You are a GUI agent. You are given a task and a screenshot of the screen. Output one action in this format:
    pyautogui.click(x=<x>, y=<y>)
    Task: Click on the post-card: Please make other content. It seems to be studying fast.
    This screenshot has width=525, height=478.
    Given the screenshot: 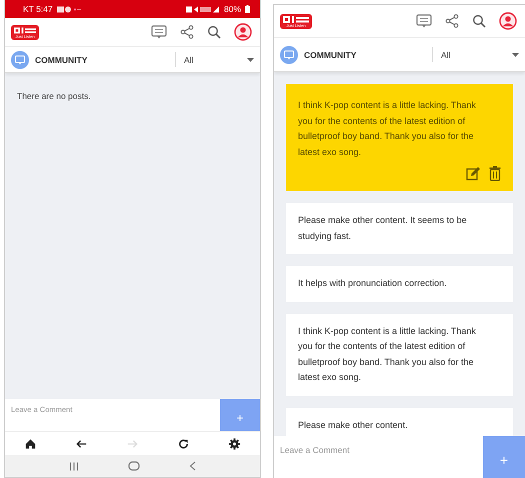 What is the action you would take?
    pyautogui.click(x=399, y=228)
    